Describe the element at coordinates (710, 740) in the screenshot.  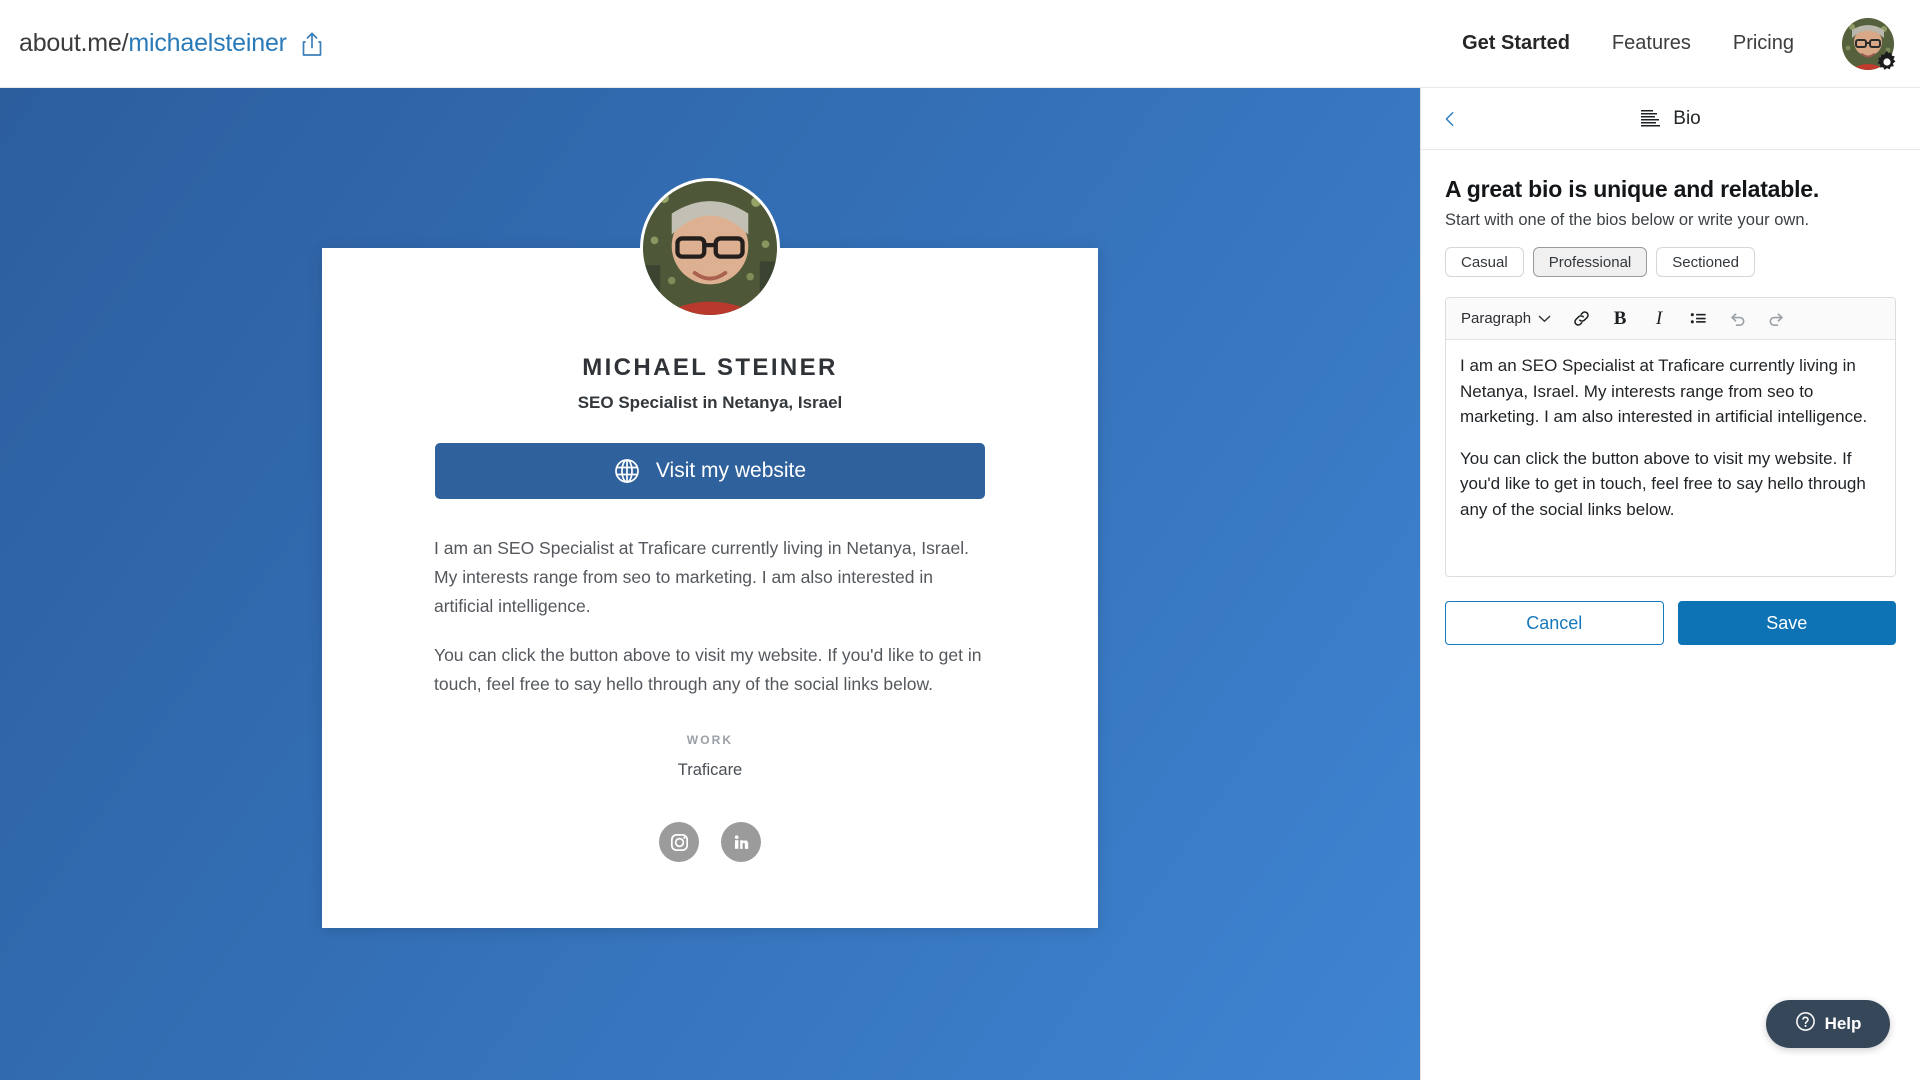
I see `work-section-label: WORK` at that location.